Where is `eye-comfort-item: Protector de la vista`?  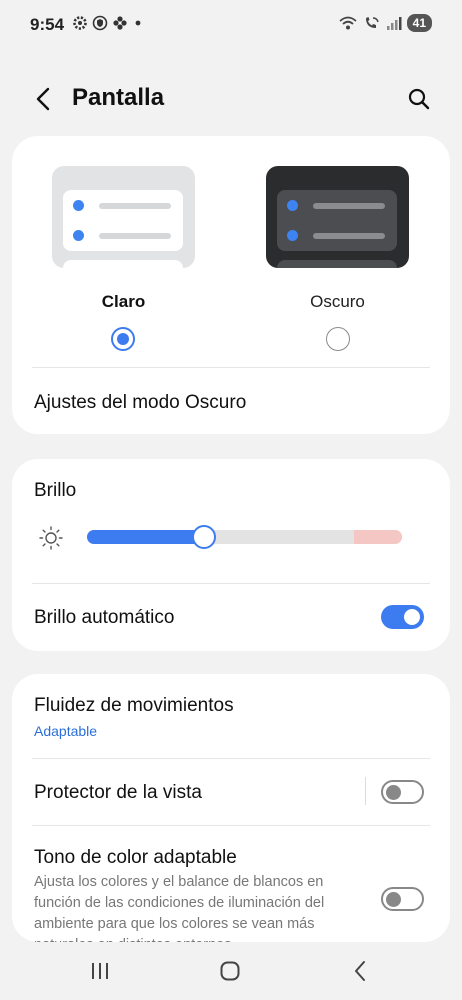 eye-comfort-item: Protector de la vista is located at coordinates (118, 793).